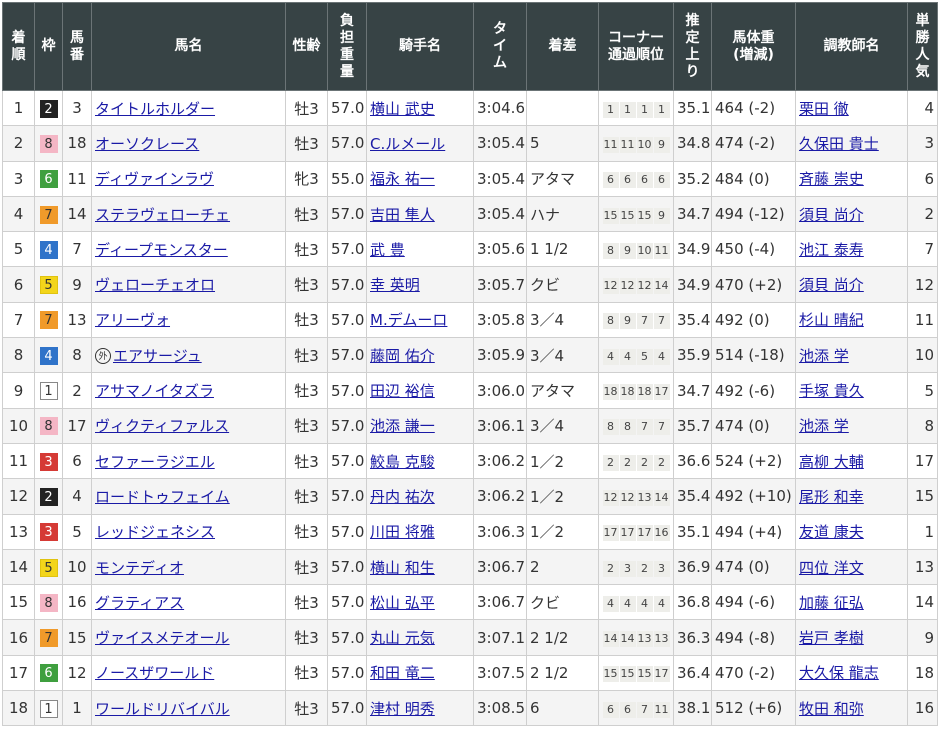  What do you see at coordinates (402, 462) in the screenshot?
I see `jockey-link: 鮫島 克駿` at bounding box center [402, 462].